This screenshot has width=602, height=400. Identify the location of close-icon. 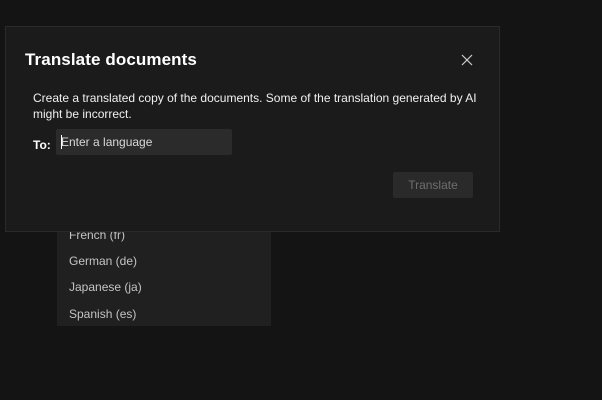
(467, 60).